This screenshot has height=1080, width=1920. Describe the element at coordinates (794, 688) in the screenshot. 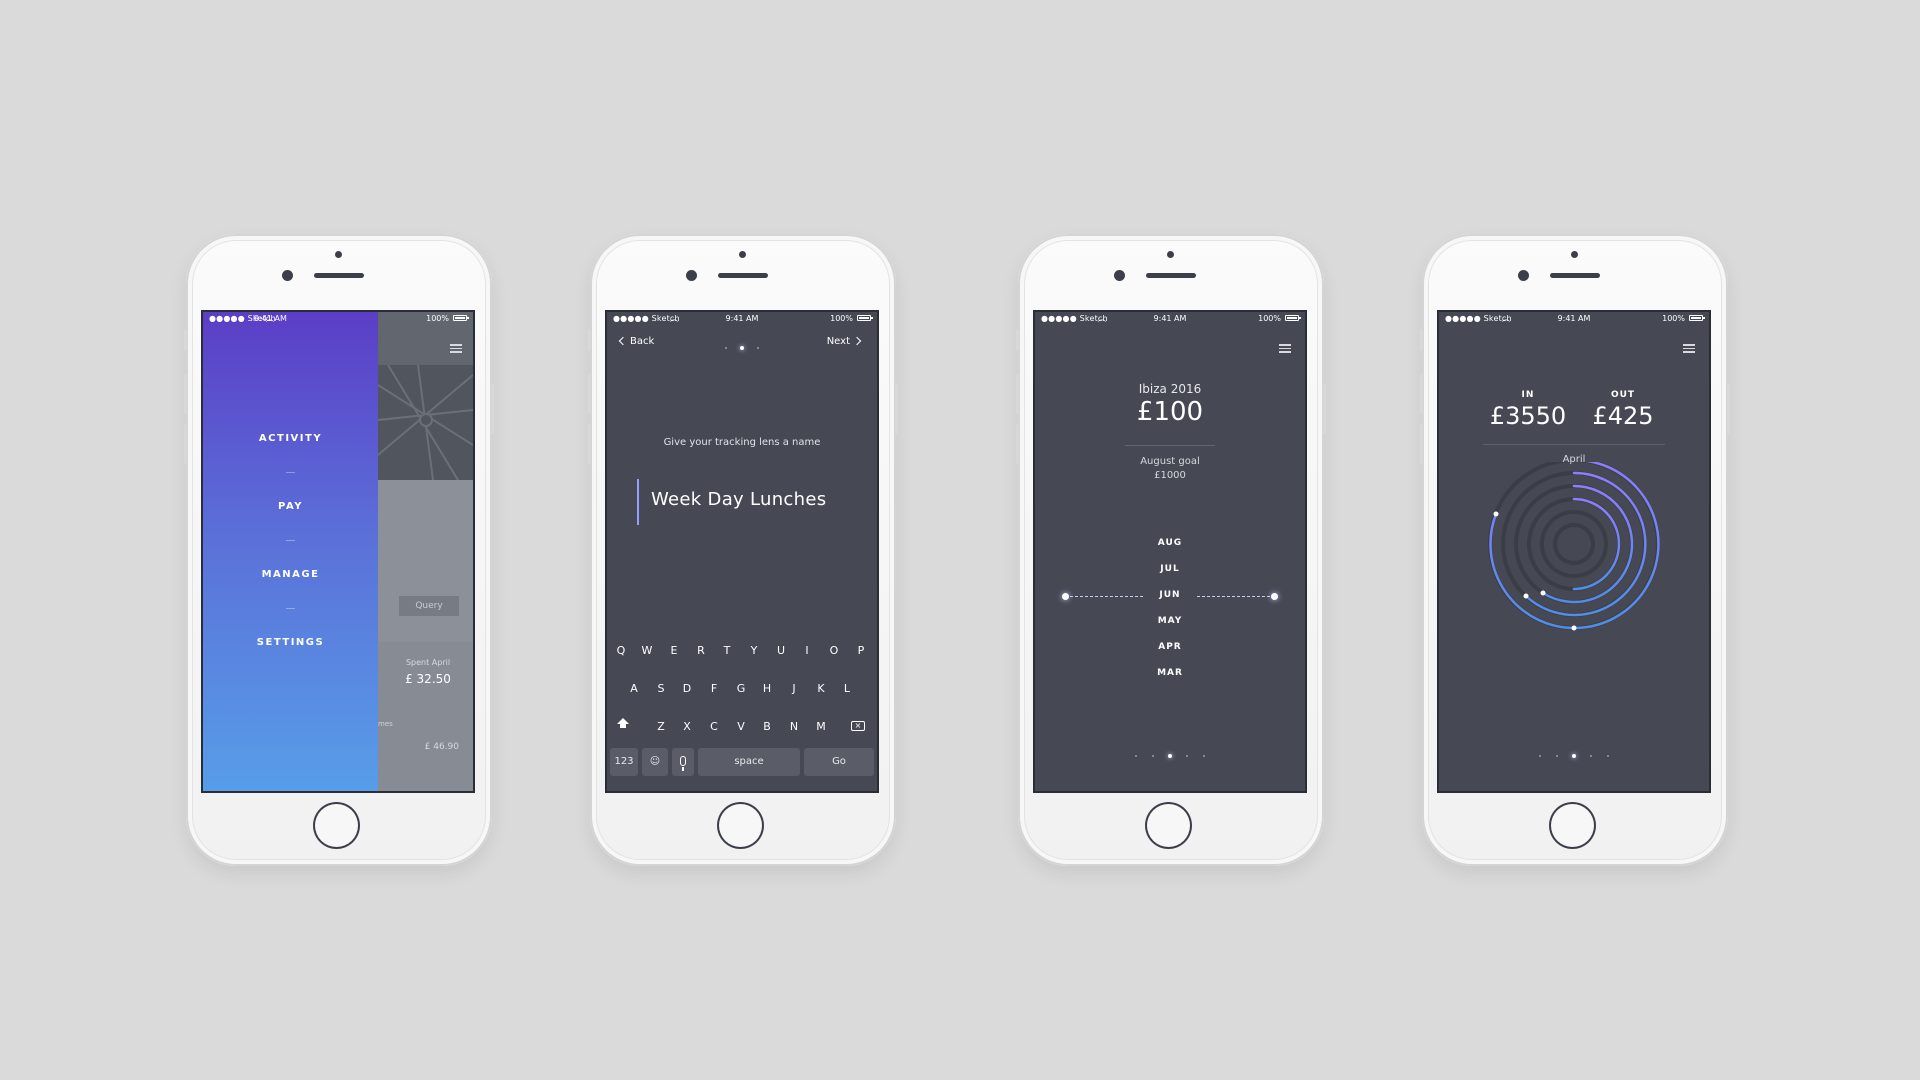

I see `key-j: J` at that location.